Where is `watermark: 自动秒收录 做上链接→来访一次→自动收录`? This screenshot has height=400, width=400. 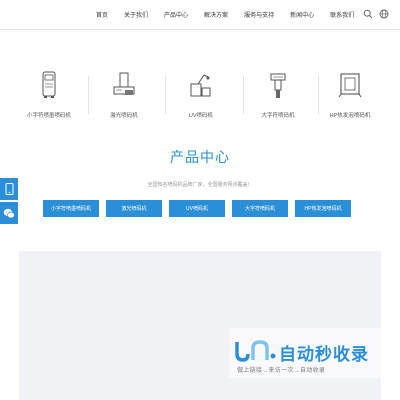
watermark: 自动秒收录 做上链接→来访一次→自动收录 is located at coordinates (307, 353).